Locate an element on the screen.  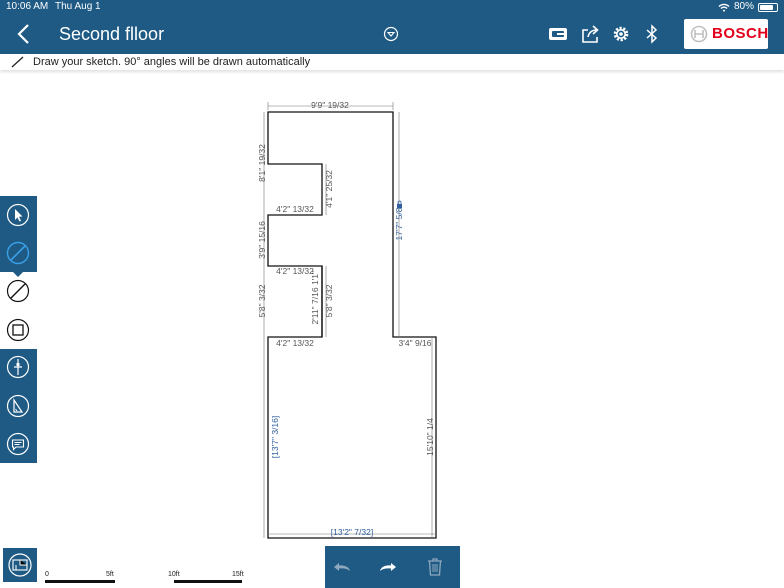
line-icon is located at coordinates (18, 291).